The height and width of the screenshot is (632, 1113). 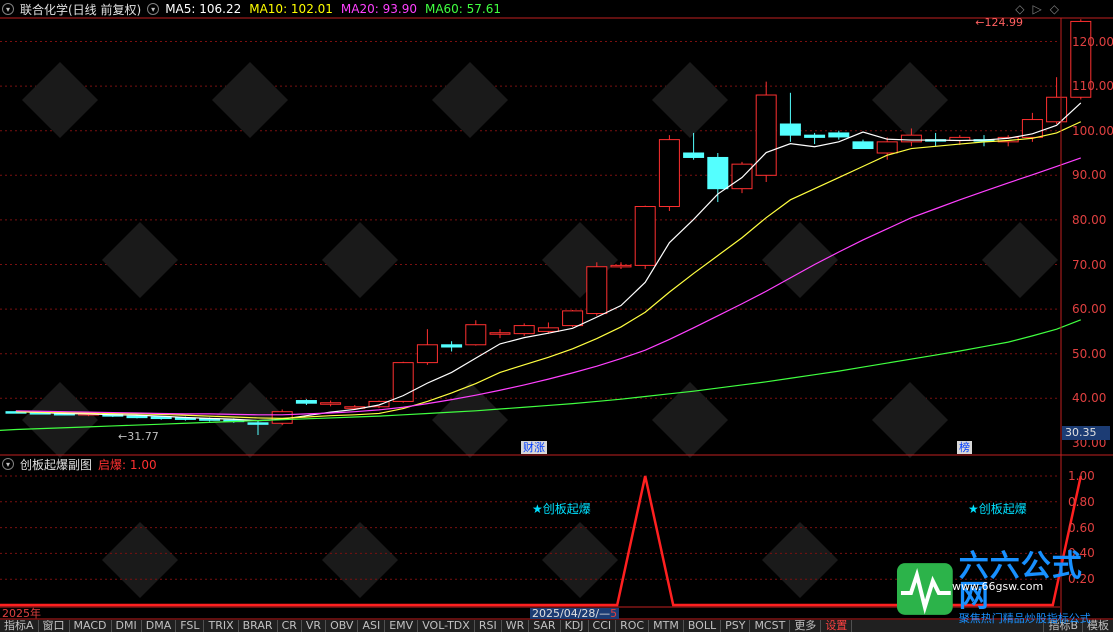 What do you see at coordinates (8, 430) in the screenshot?
I see `ma60-line-extension` at bounding box center [8, 430].